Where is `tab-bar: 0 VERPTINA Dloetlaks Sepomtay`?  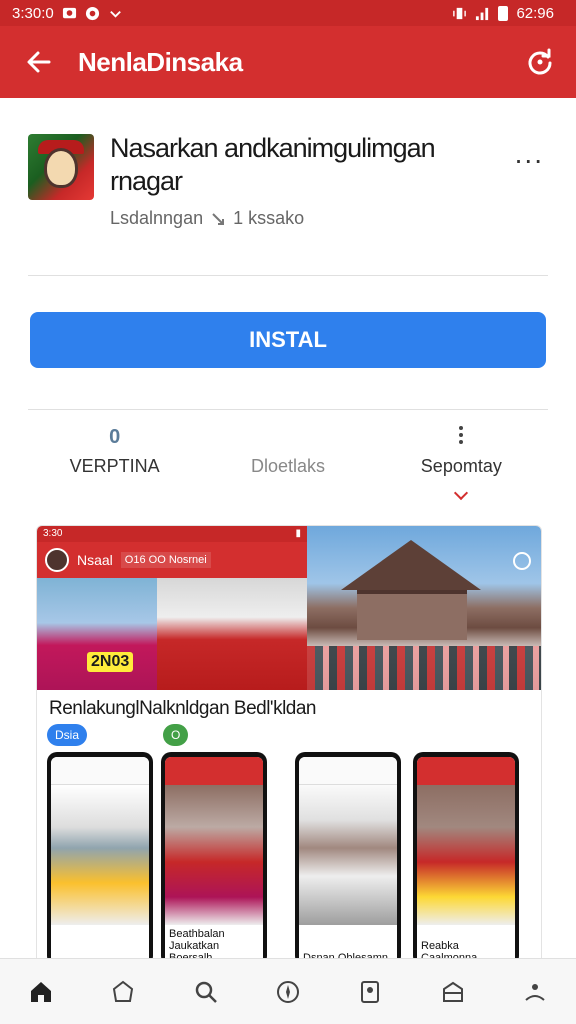 tab-bar: 0 VERPTINA Dloetlaks Sepomtay is located at coordinates (288, 455).